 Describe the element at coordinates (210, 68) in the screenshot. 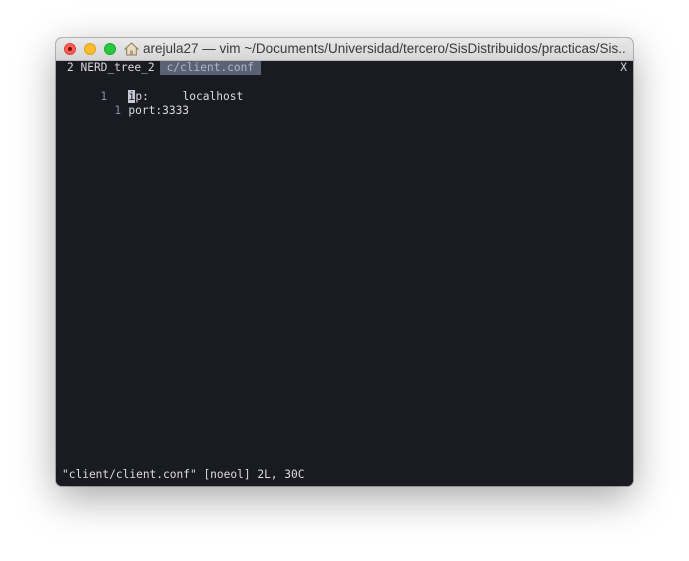

I see `tab-client-conf: c/client.conf` at that location.